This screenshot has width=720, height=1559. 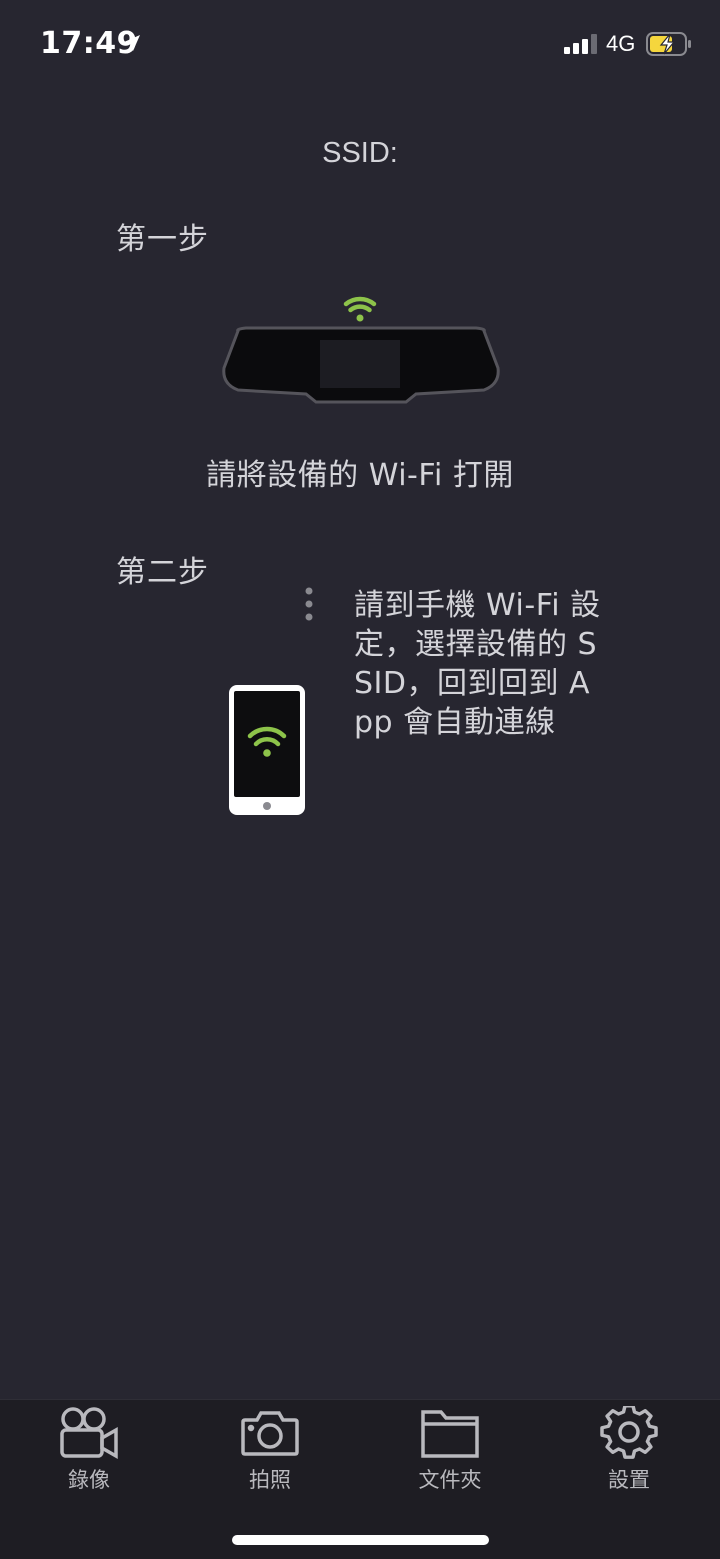 What do you see at coordinates (360, 1479) in the screenshot?
I see `tab-bar: 錄像 拍照 文件夾 設置` at bounding box center [360, 1479].